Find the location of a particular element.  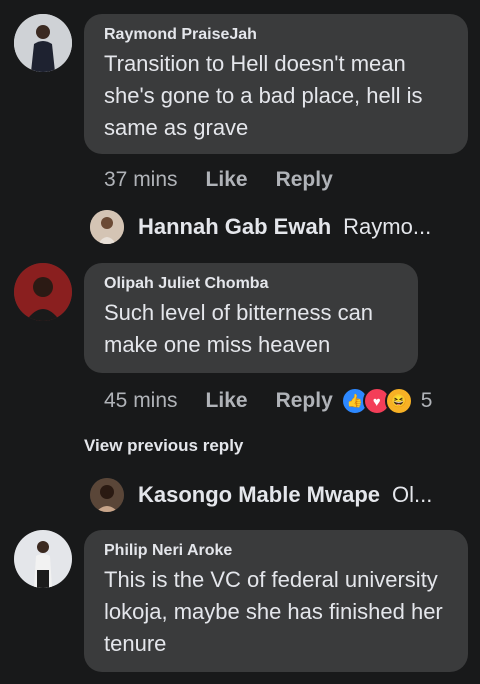

reply-author: Kasongo Mable Mwape is located at coordinates (259, 495).